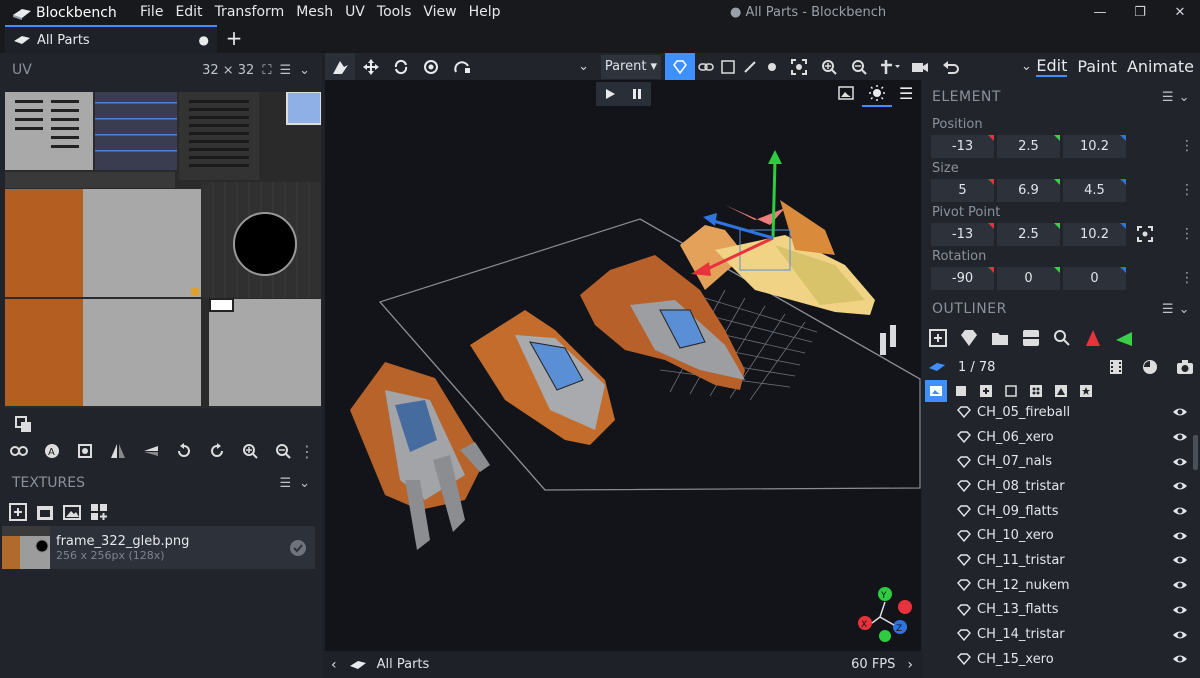 This screenshot has height=678, width=1200. I want to click on timer-icon, so click(1150, 367).